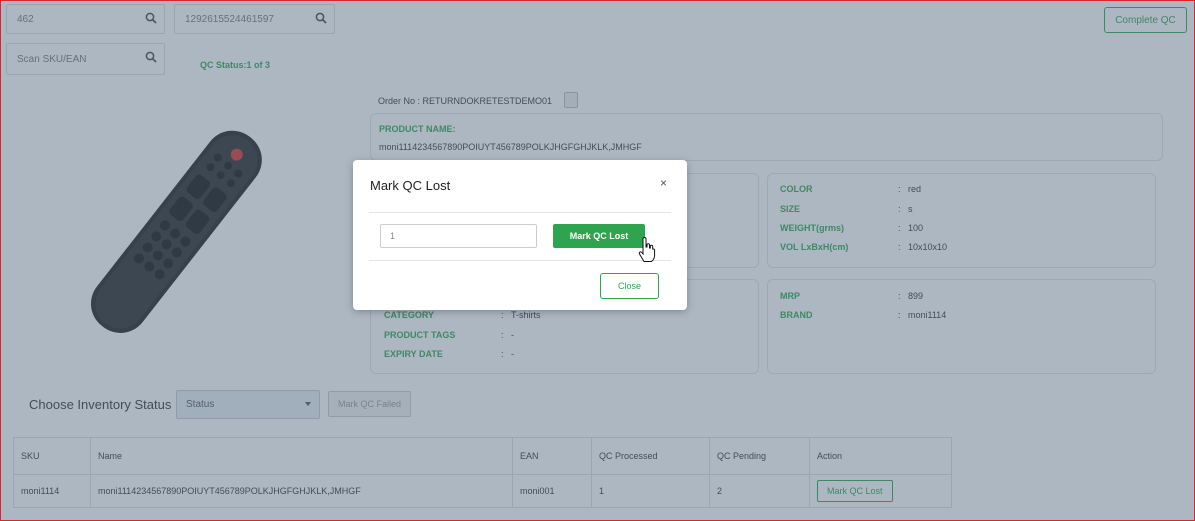 The width and height of the screenshot is (1195, 521). What do you see at coordinates (410, 185) in the screenshot?
I see `modal-title: Mark QC Lost` at bounding box center [410, 185].